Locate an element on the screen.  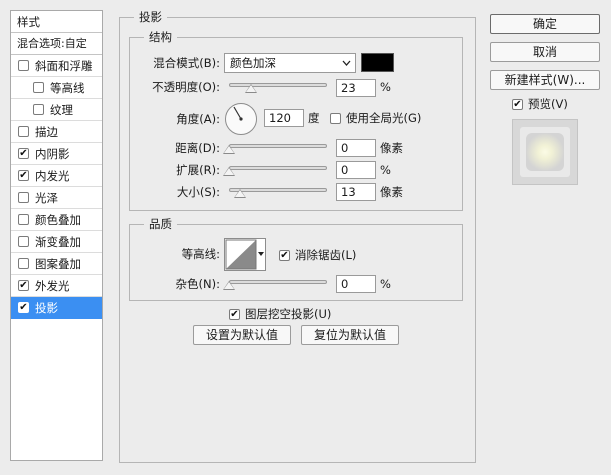
spread-label: 扩展(R): is located at coordinates (198, 170).